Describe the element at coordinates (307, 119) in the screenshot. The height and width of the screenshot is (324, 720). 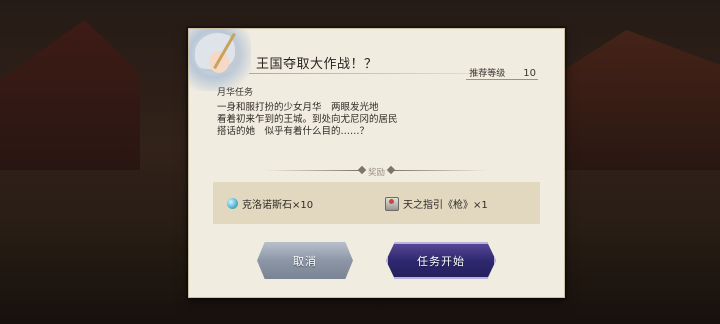
I see `description-line: 看着初来乍到的王城。到处向尤尼冈的居民` at that location.